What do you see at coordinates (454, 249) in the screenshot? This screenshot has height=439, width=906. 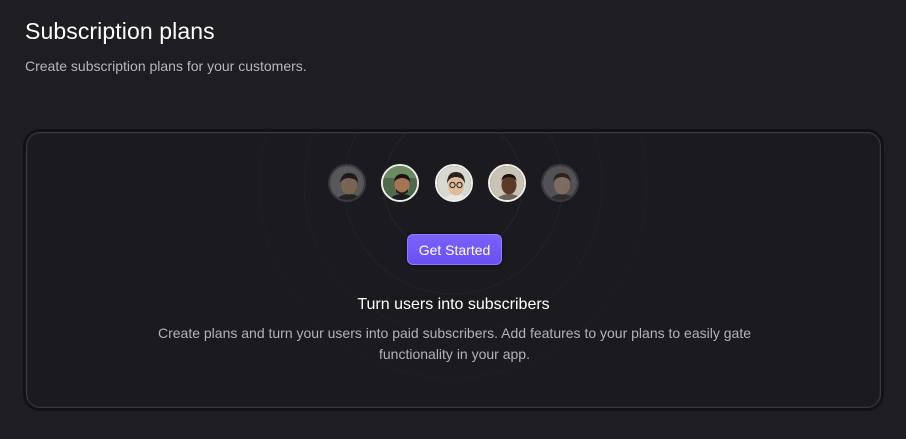 I see `get-started-button: Get Started` at bounding box center [454, 249].